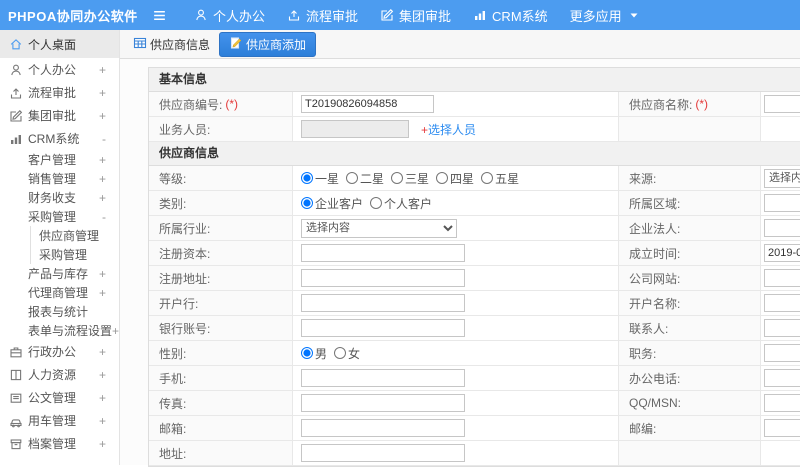  What do you see at coordinates (655, 253) in the screenshot?
I see `field-label: 成立时间:` at bounding box center [655, 253].